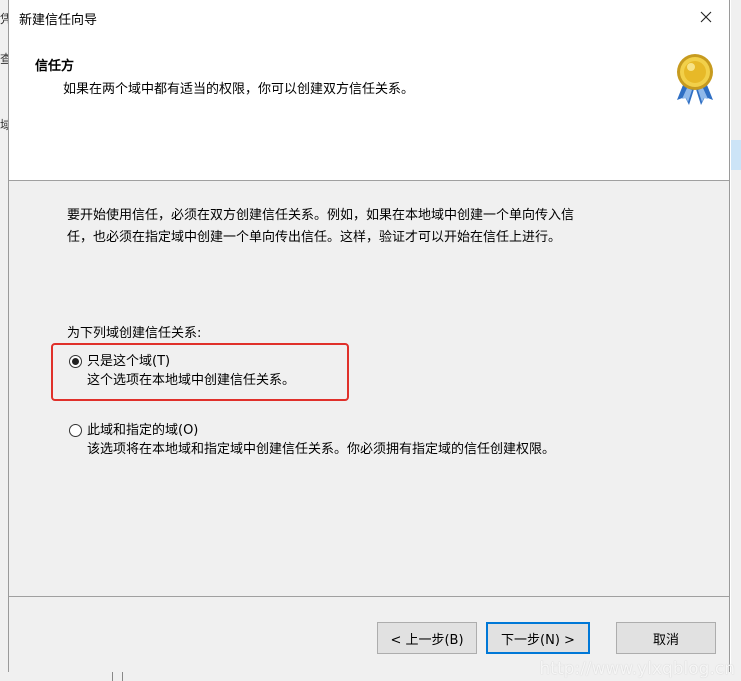  Describe the element at coordinates (637, 669) in the screenshot. I see `watermark-text: http://www.ylxqblog.cn` at that location.